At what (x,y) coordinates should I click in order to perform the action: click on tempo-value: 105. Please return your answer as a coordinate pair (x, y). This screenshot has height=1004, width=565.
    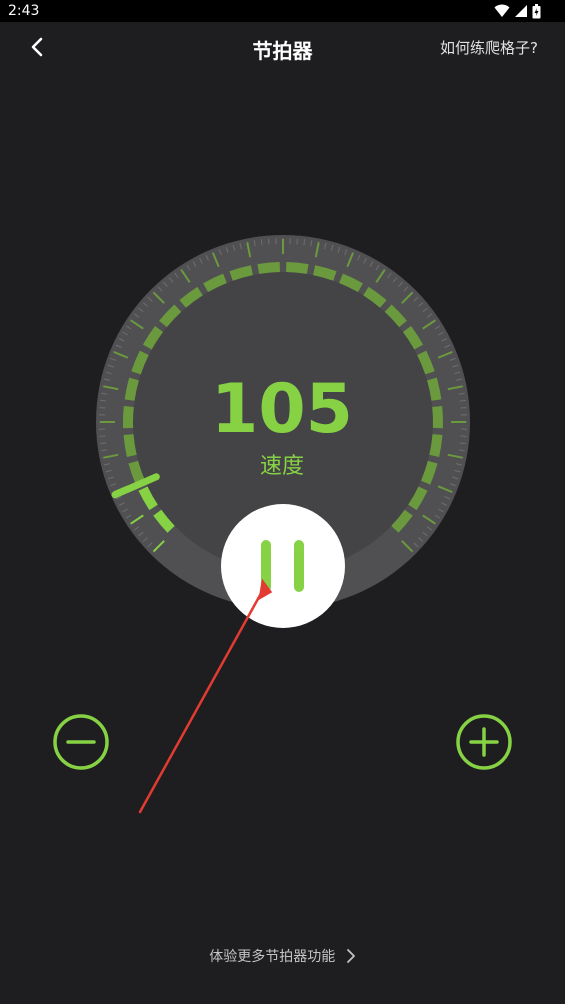
    Looking at the image, I should click on (282, 409).